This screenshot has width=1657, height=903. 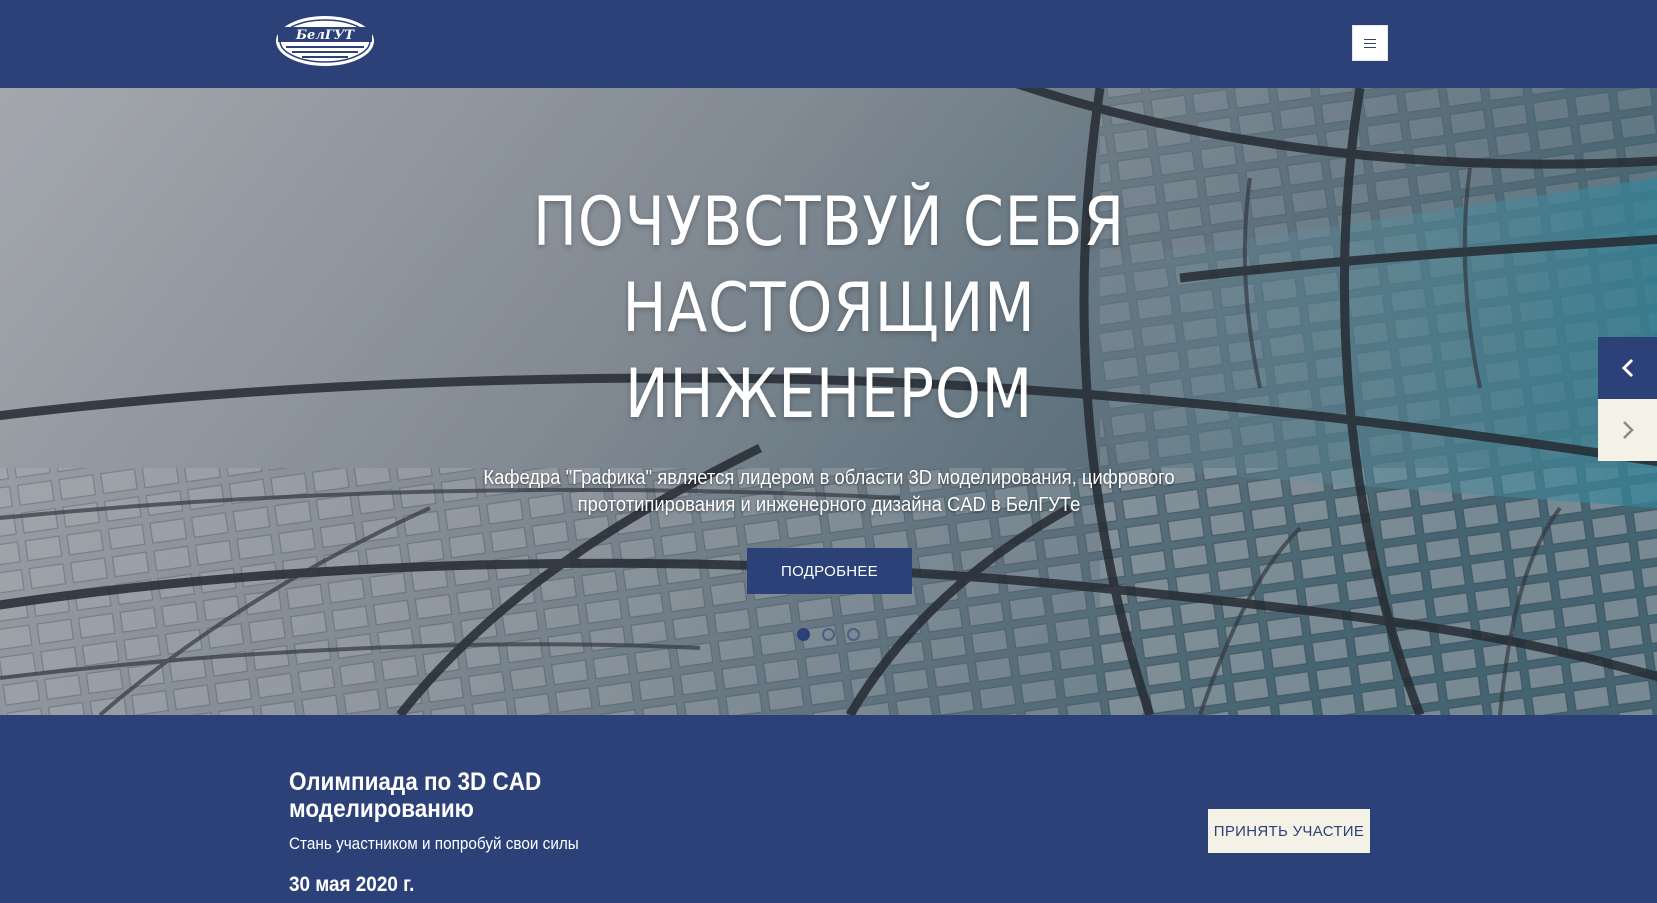 I want to click on join-button: ПРИНЯТЬ УЧАСТИЕ, so click(x=1289, y=831).